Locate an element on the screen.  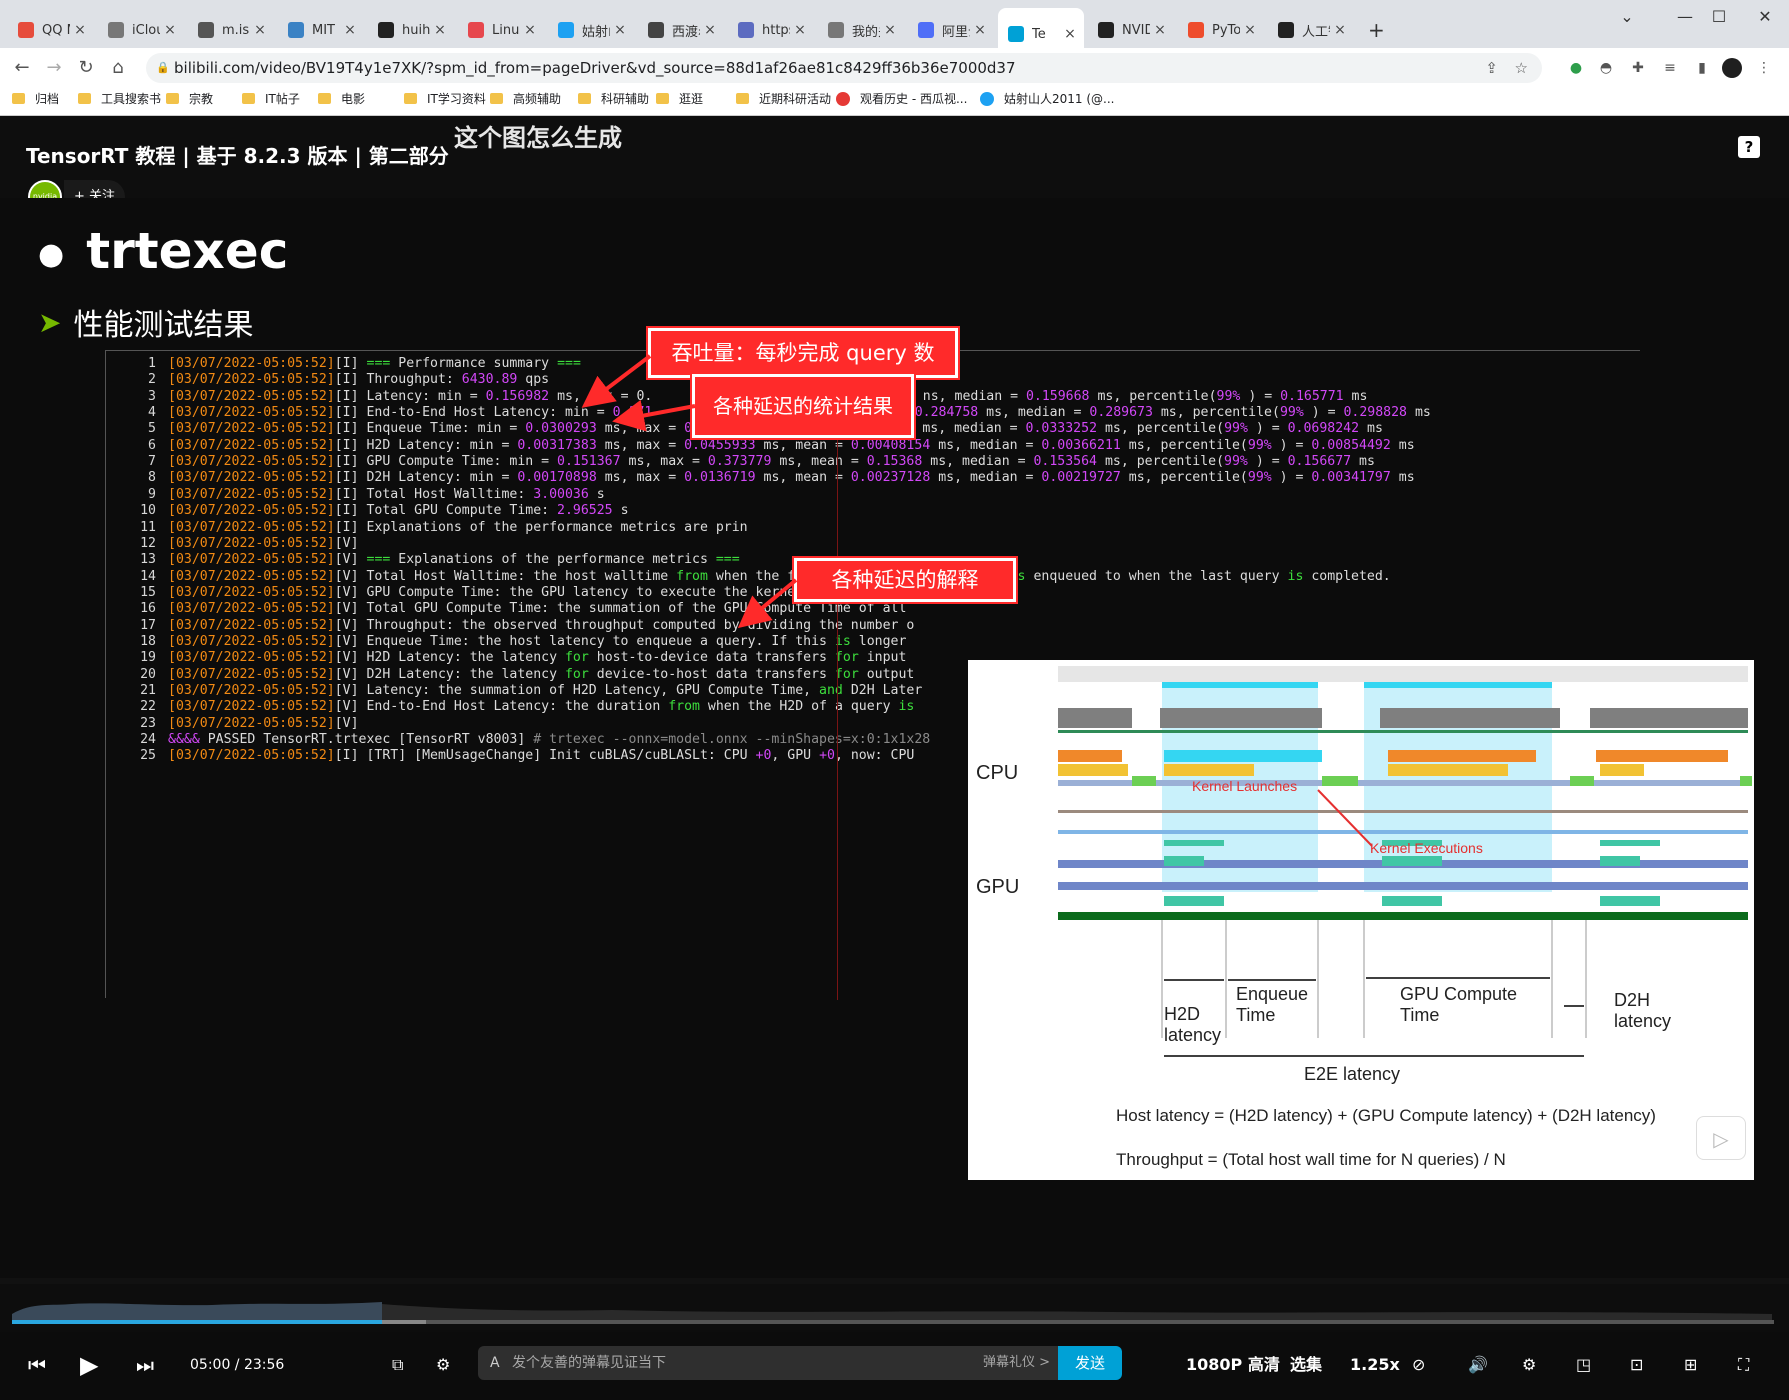
h2d-latency-label: H2D latency is located at coordinates (1193, 1024).